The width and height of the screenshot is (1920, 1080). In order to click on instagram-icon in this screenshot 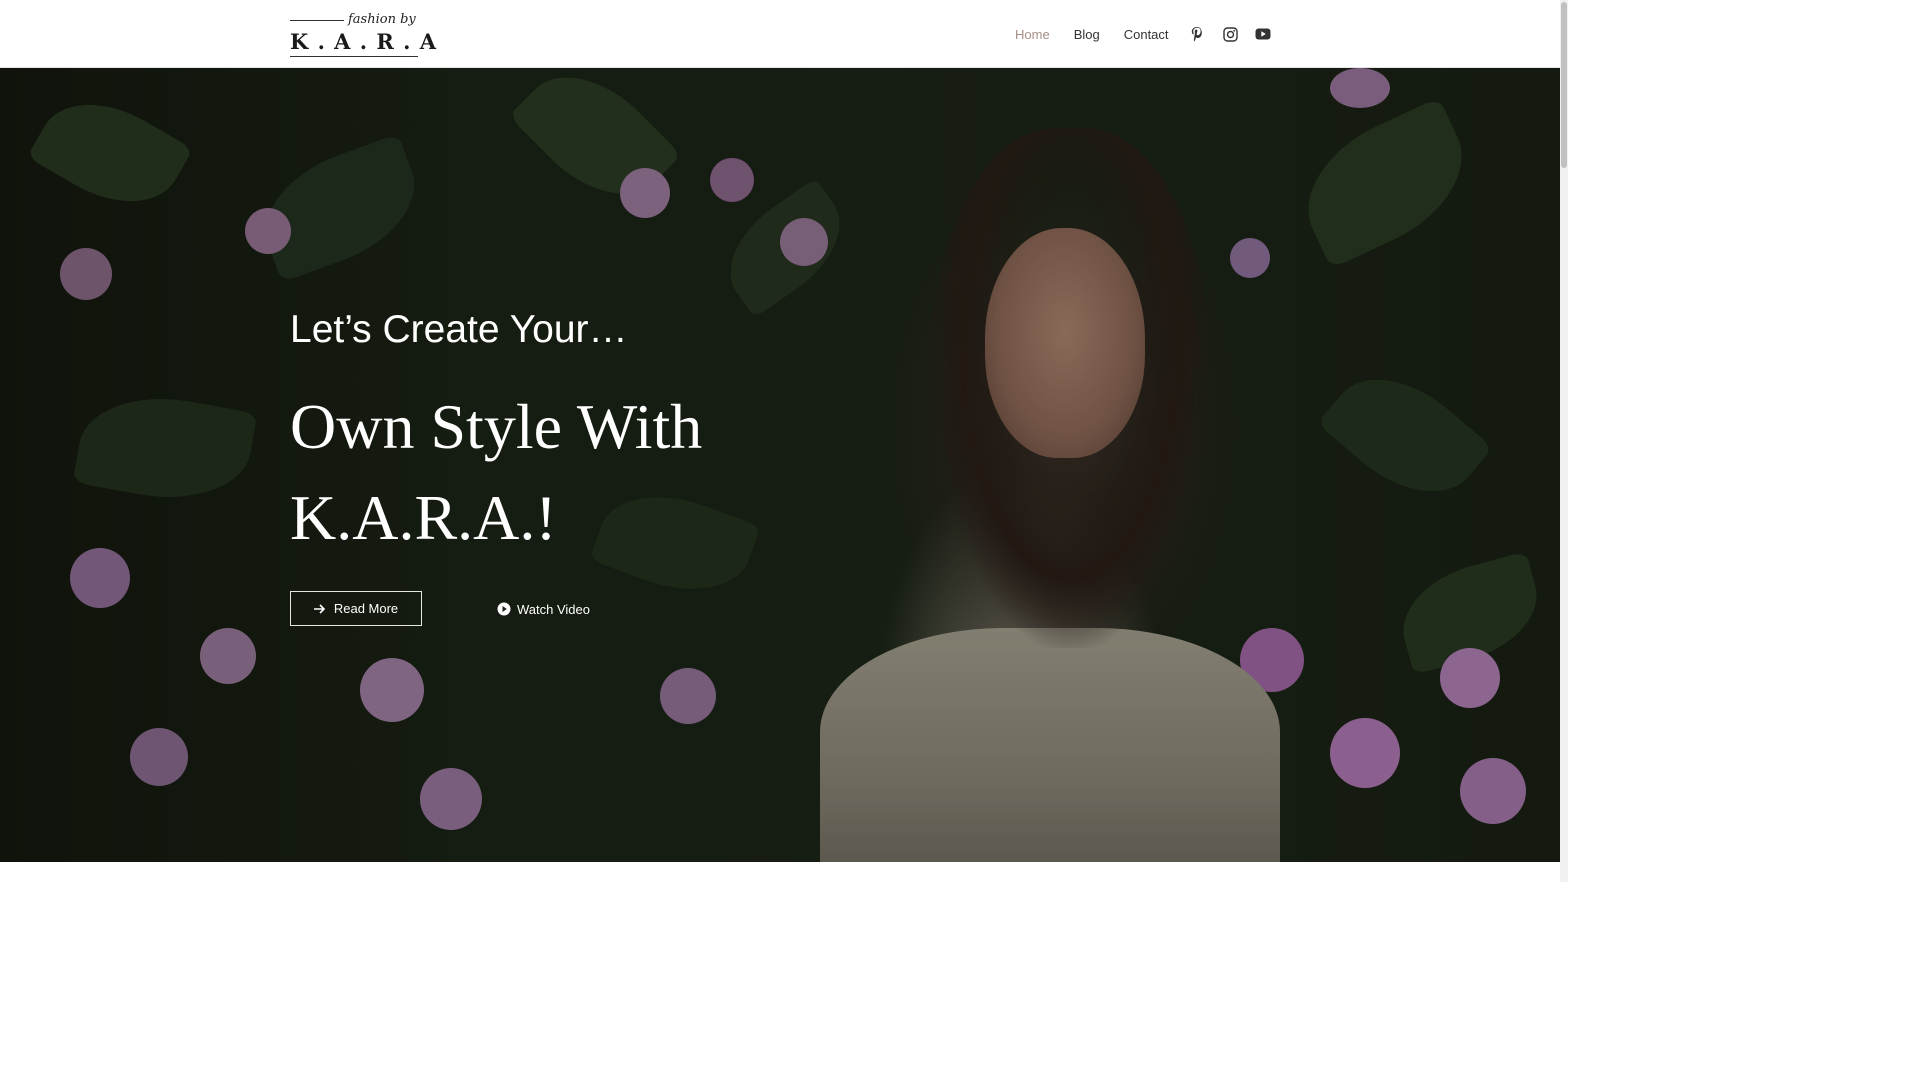, I will do `click(1230, 34)`.